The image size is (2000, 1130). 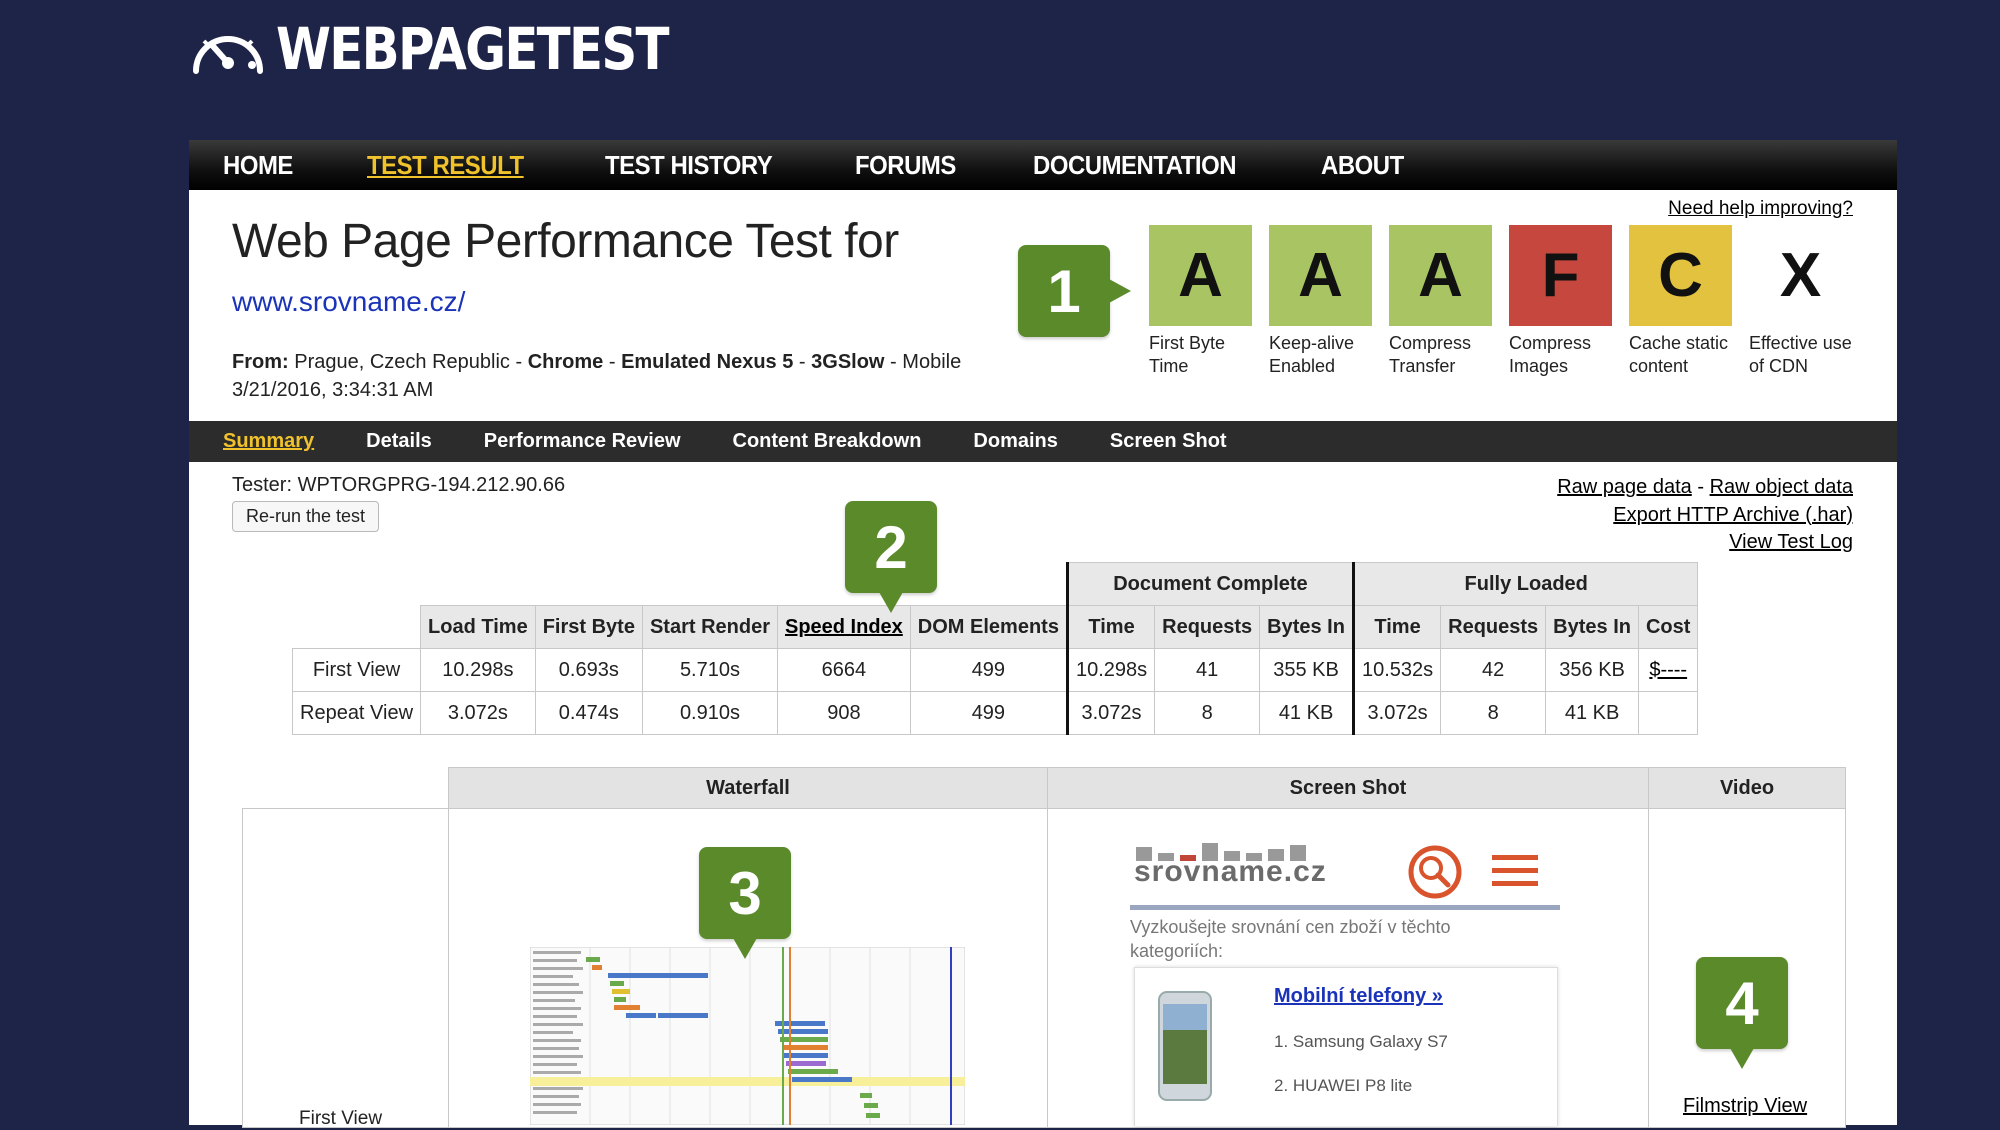 I want to click on grade-label: Effective use of CDN, so click(x=1800, y=354).